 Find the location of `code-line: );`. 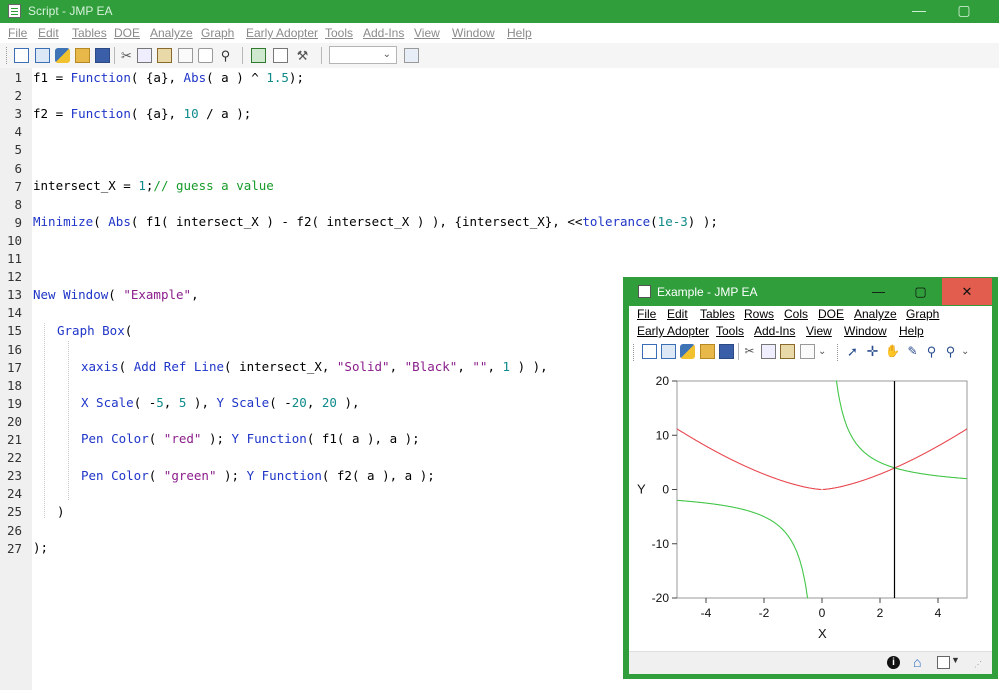

code-line: ); is located at coordinates (40, 547).